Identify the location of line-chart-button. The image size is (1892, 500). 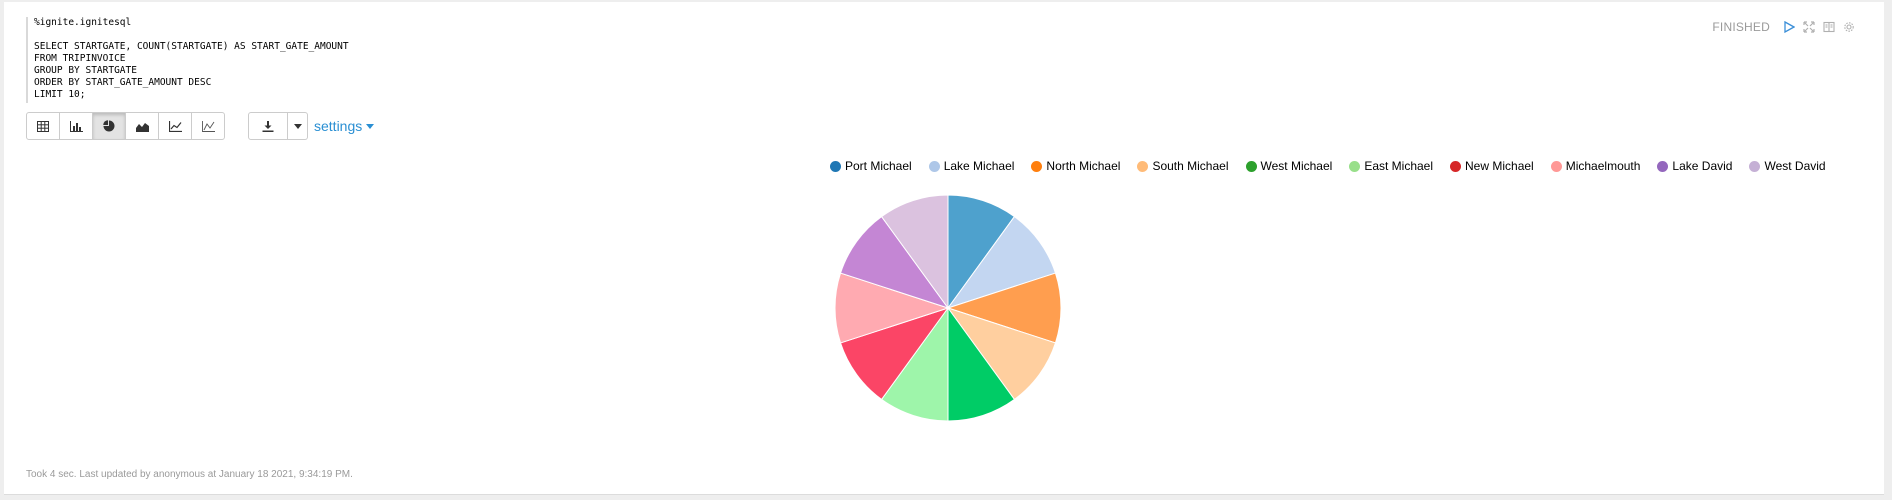
(175, 126).